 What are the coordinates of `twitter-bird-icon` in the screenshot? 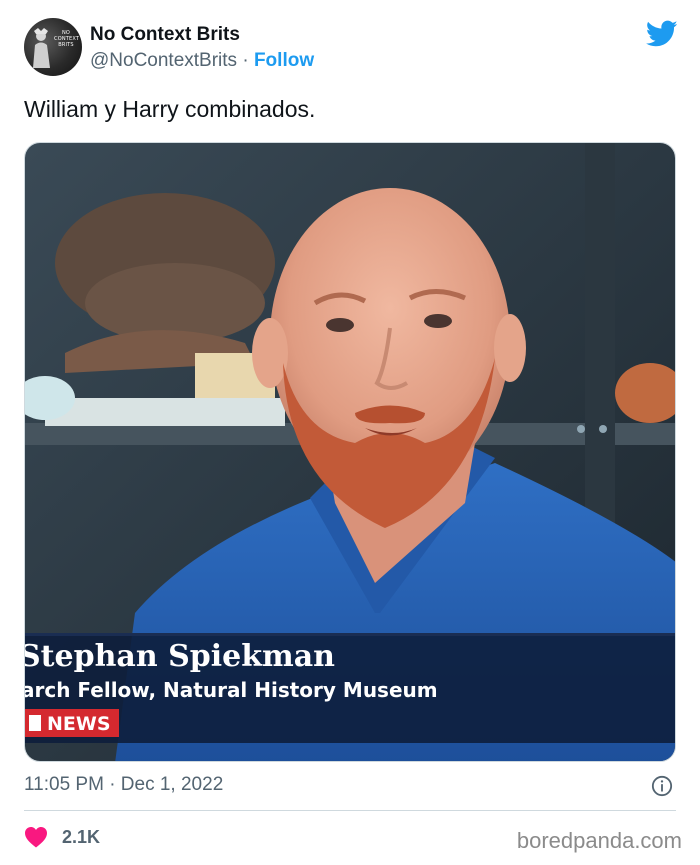 It's located at (662, 34).